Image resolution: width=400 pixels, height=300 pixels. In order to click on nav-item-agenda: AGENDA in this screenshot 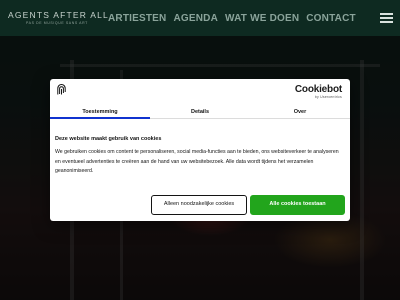, I will do `click(195, 18)`.